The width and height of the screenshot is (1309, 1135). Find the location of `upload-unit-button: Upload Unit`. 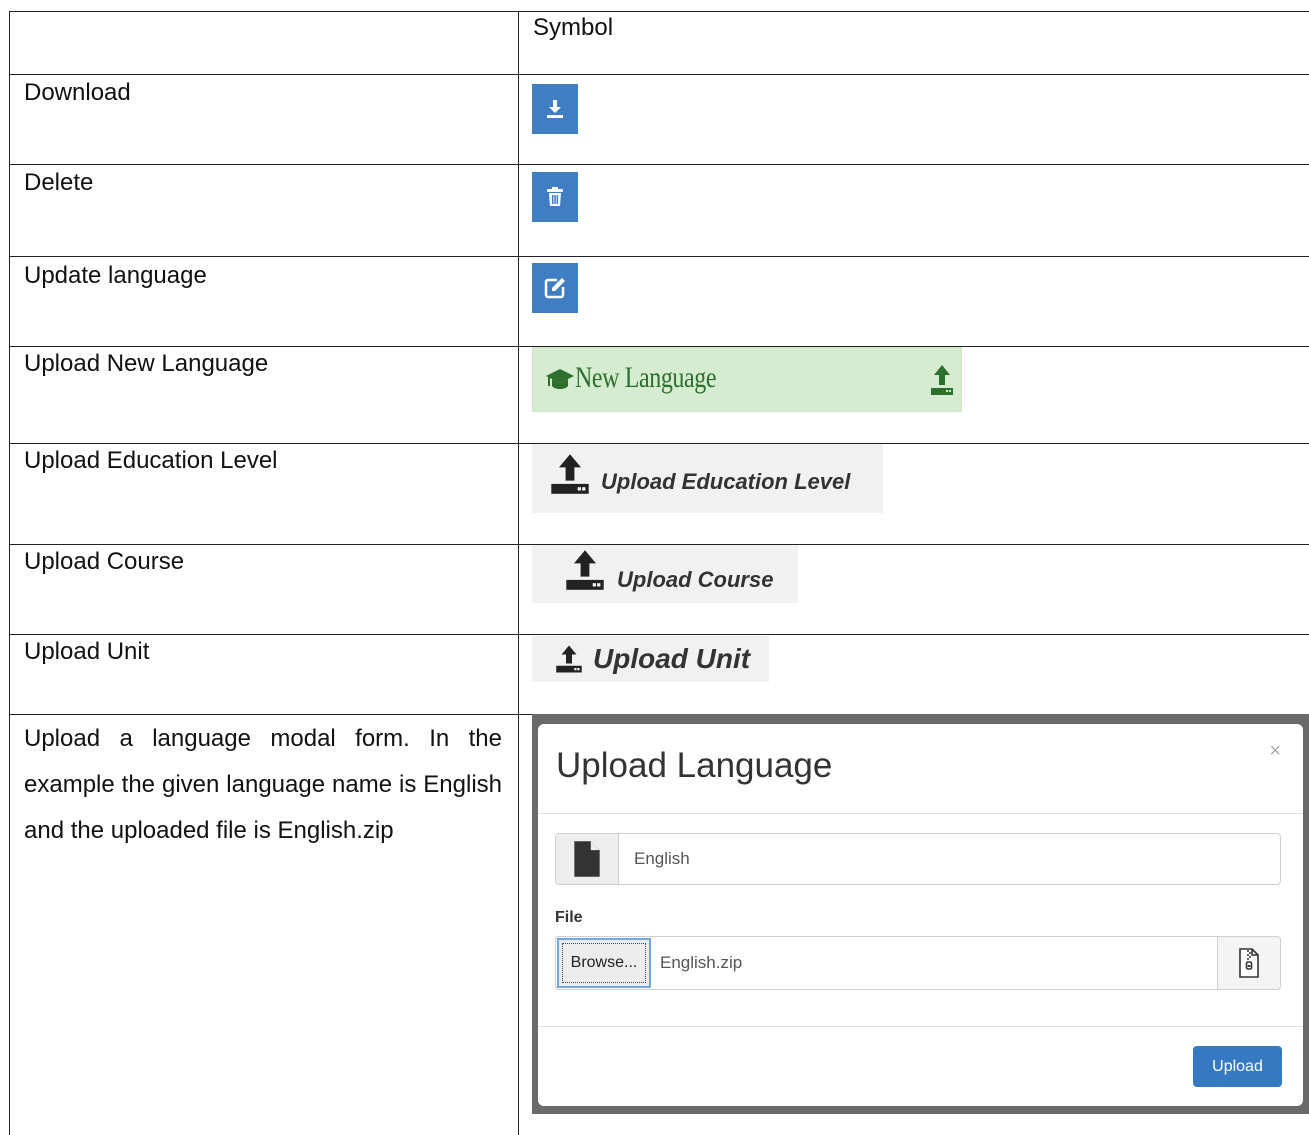

upload-unit-button: Upload Unit is located at coordinates (650, 659).